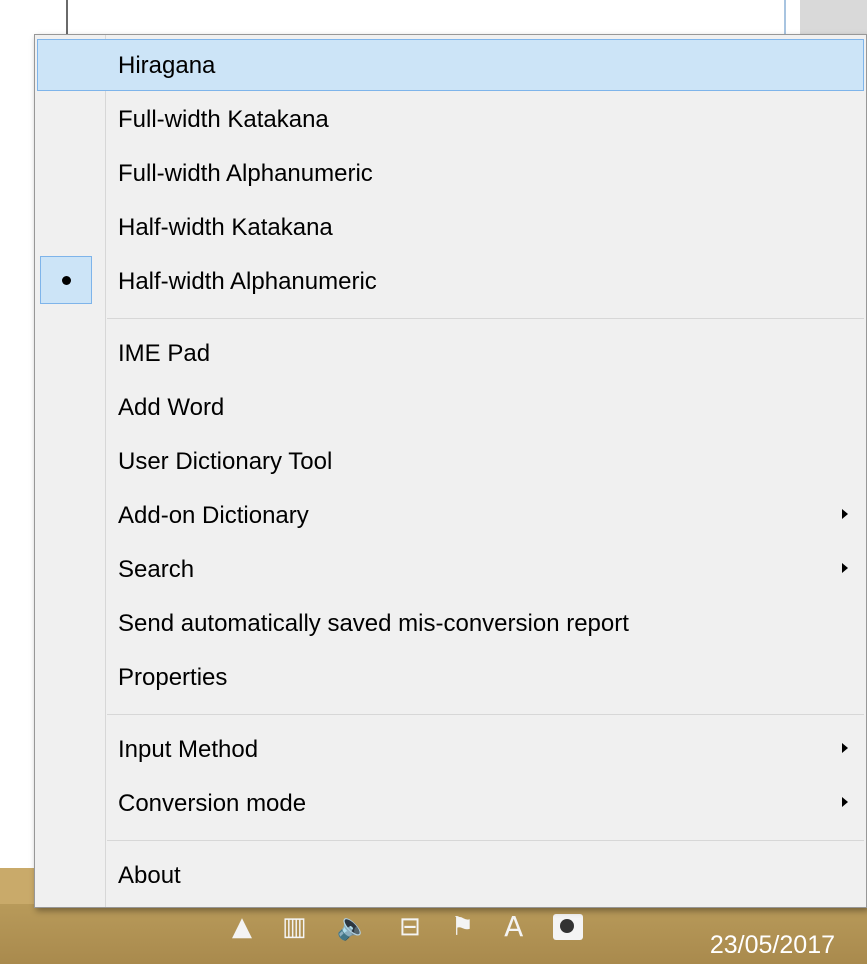  I want to click on background-window, so click(433, 17).